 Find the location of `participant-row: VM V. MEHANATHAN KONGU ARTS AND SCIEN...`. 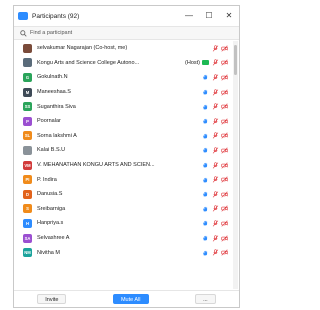

participant-row: VM V. MEHANATHAN KONGU ARTS AND SCIEN... is located at coordinates (124, 165).